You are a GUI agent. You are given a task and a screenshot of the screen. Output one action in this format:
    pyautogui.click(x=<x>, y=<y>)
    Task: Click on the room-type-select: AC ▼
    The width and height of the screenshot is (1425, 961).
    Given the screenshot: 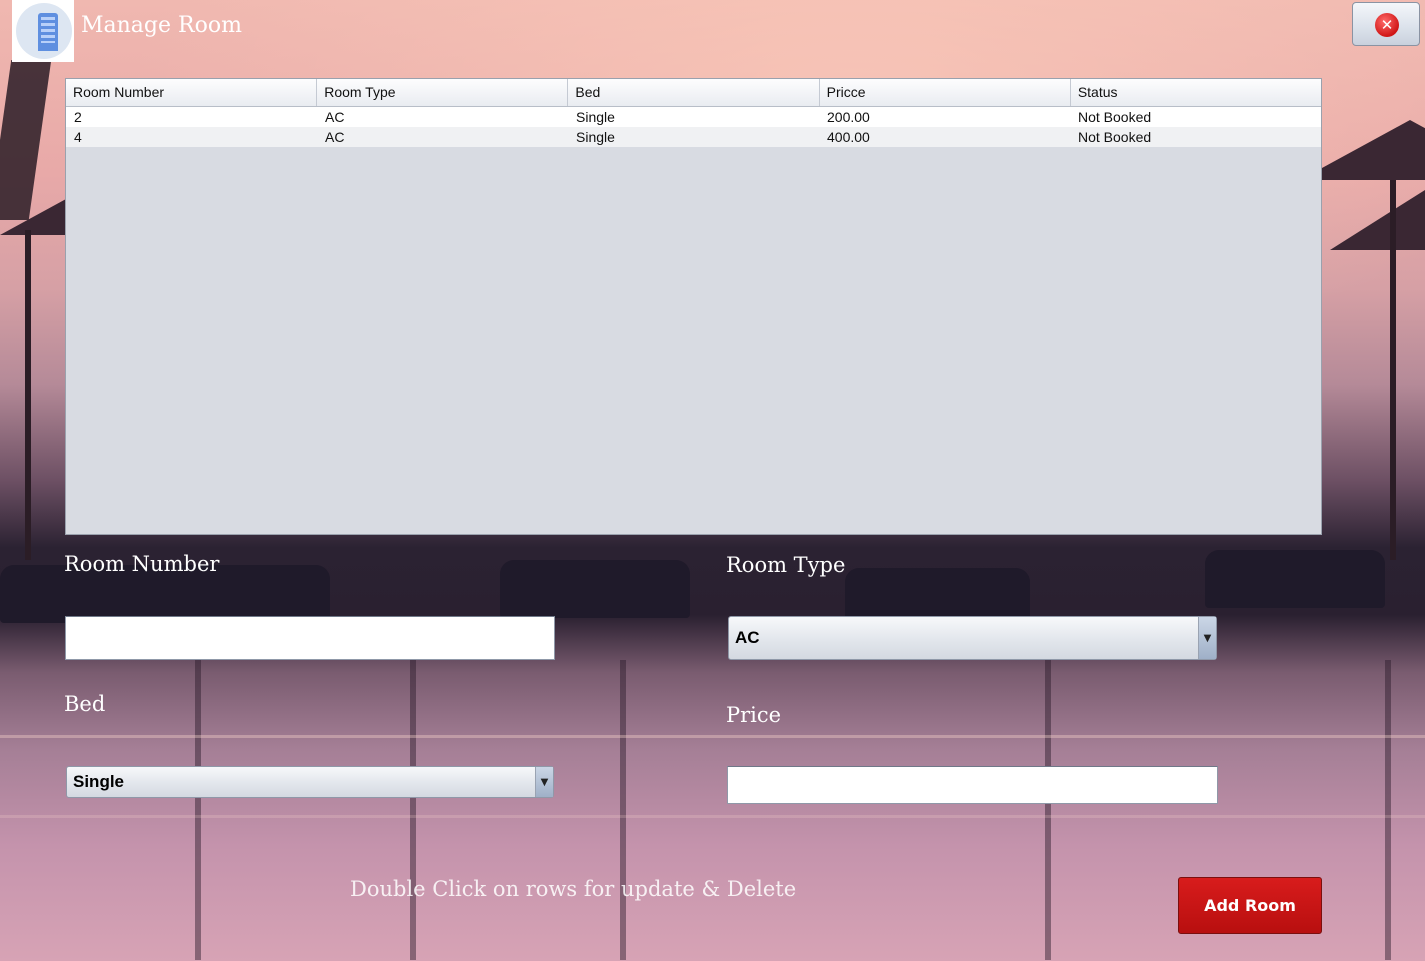 What is the action you would take?
    pyautogui.click(x=972, y=638)
    